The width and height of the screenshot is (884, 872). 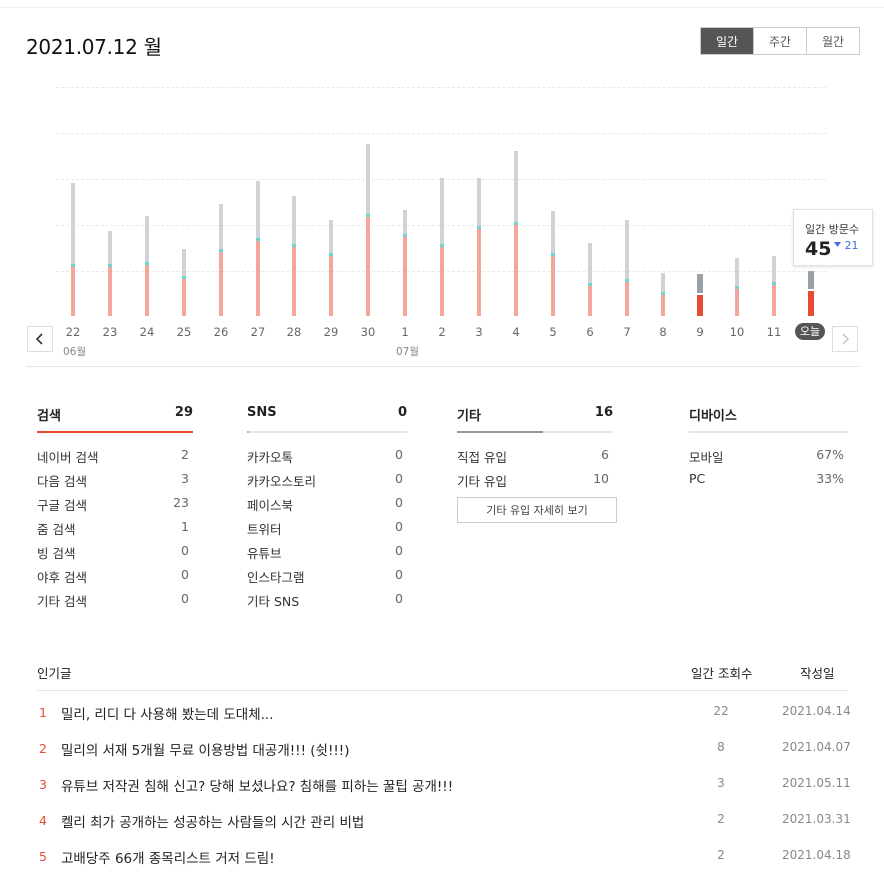 I want to click on prev-button, so click(x=40, y=339).